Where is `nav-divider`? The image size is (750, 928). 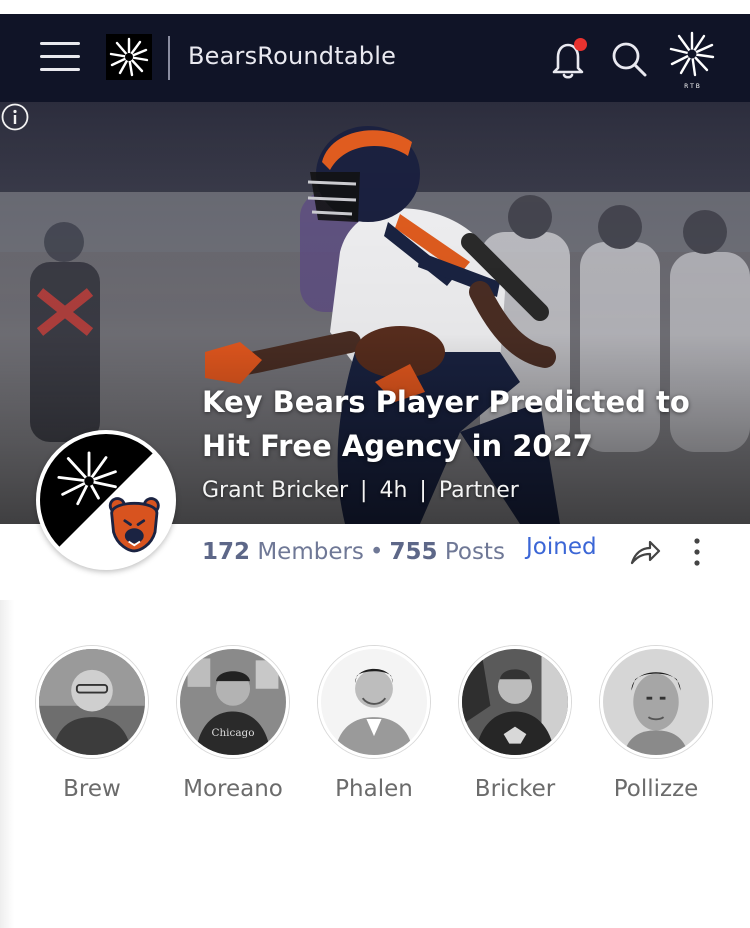 nav-divider is located at coordinates (169, 58).